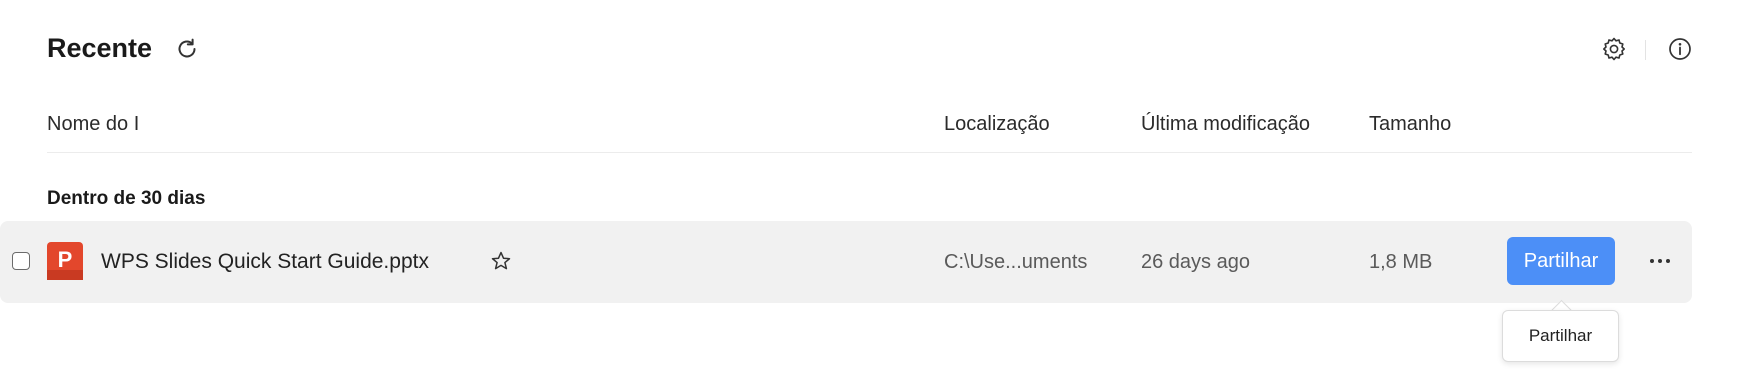 The image size is (1744, 381). Describe the element at coordinates (501, 261) in the screenshot. I see `star-icon` at that location.